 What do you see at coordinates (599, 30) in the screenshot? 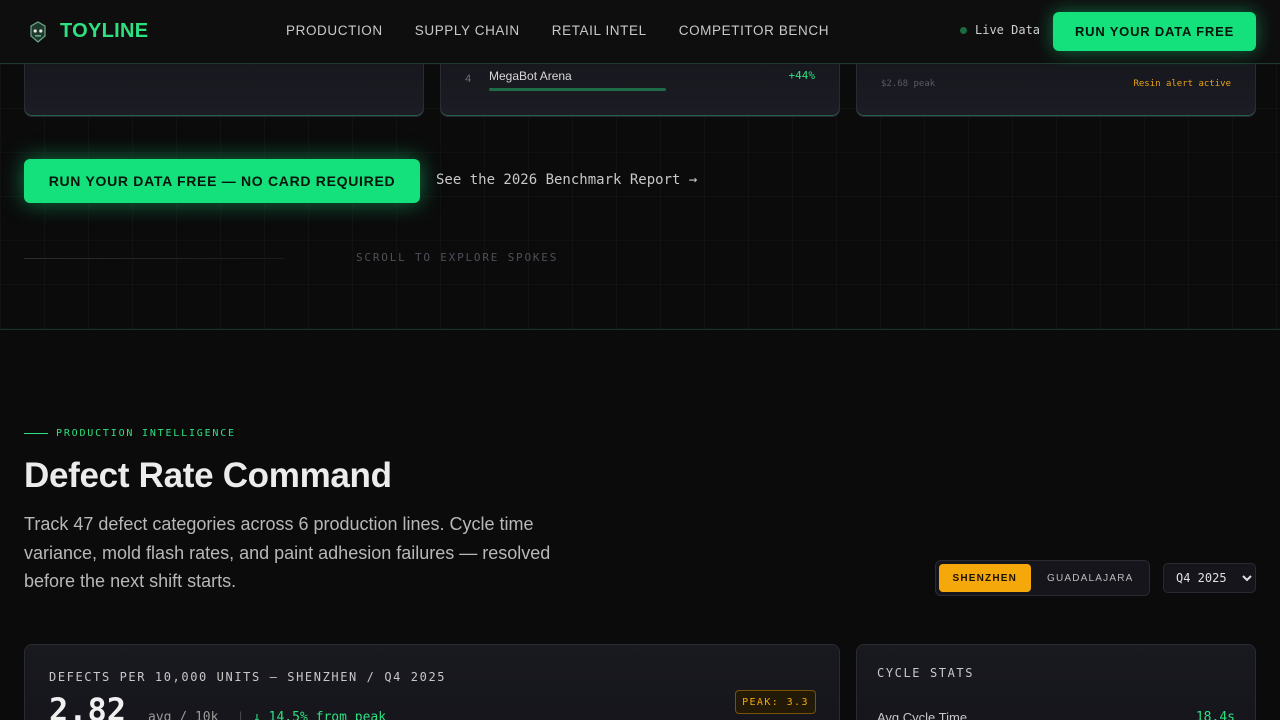
I see `nav-link-retail-intel: RETAIL INTEL` at bounding box center [599, 30].